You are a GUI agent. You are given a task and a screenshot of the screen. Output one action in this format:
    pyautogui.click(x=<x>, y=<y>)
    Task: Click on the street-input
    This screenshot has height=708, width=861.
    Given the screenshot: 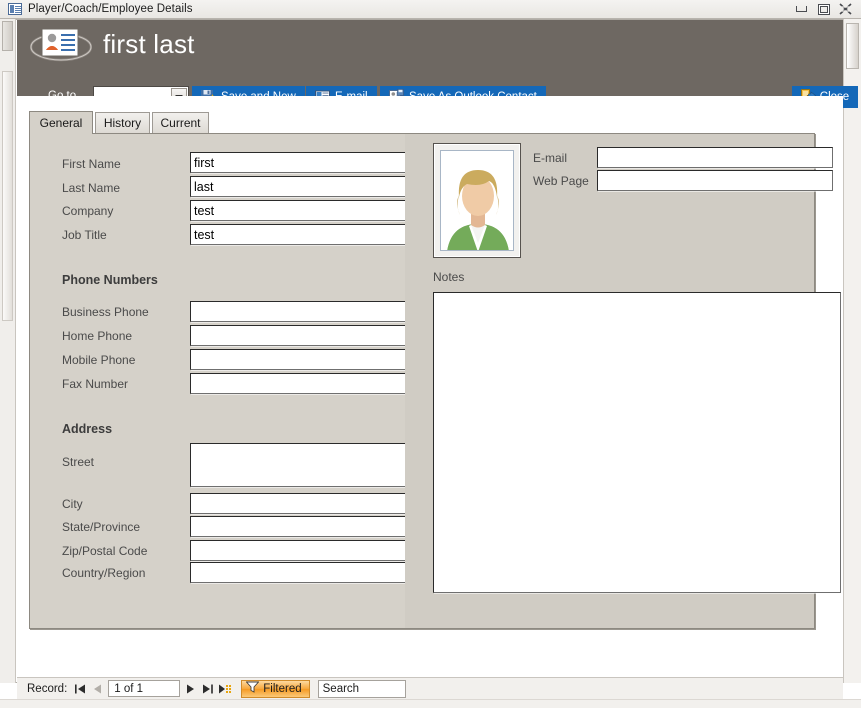 What is the action you would take?
    pyautogui.click(x=299, y=465)
    